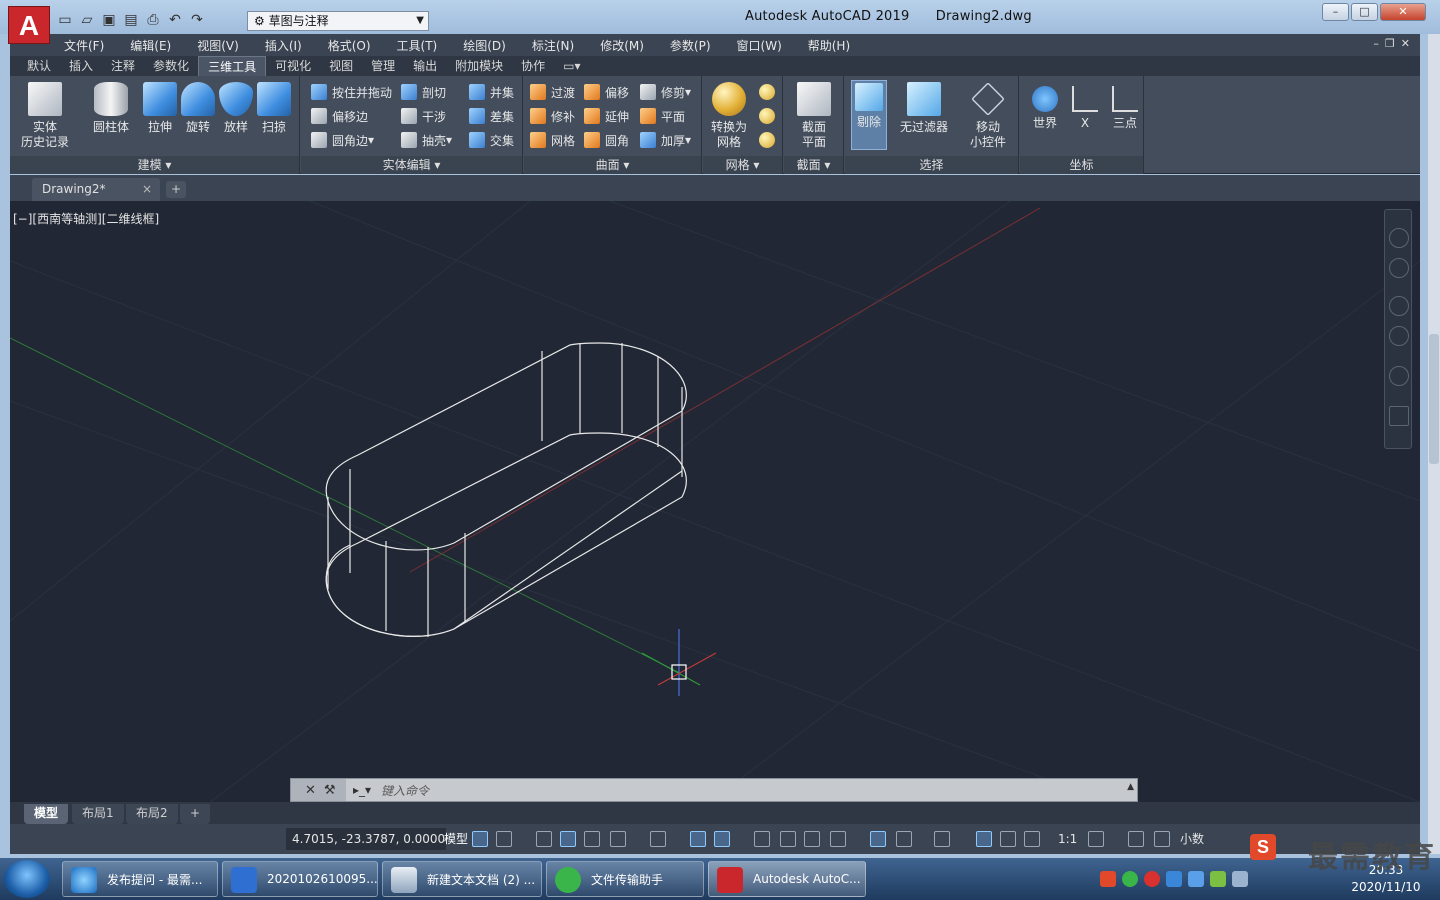 This screenshot has height=900, width=1440. I want to click on print-icon: ⎙, so click(153, 20).